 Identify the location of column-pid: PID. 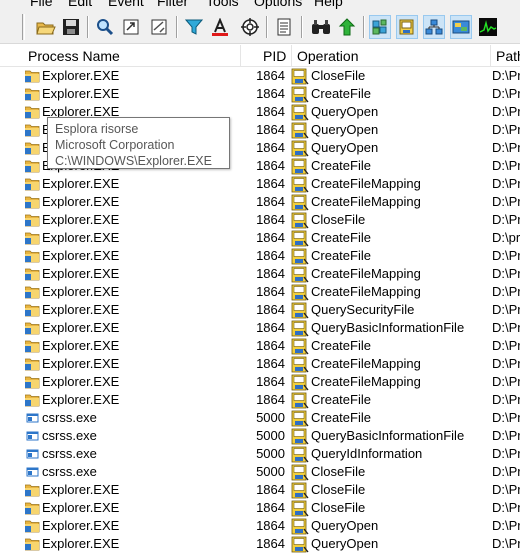
(274, 56).